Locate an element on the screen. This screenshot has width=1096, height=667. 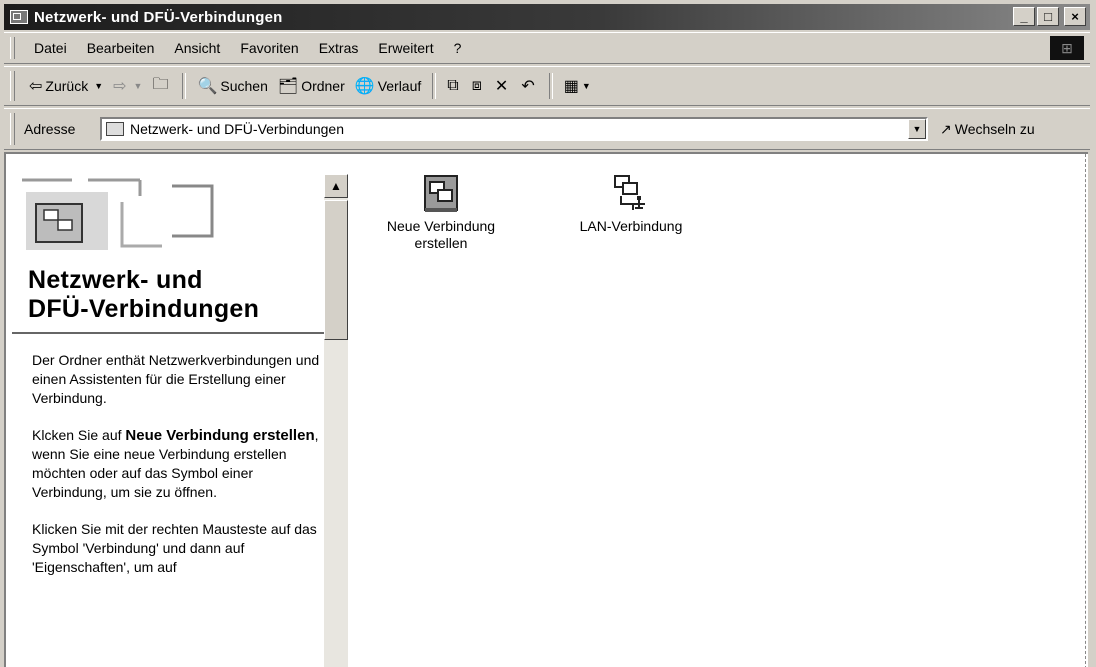
item-label-line1: LAN-Verbindung is located at coordinates (631, 226).